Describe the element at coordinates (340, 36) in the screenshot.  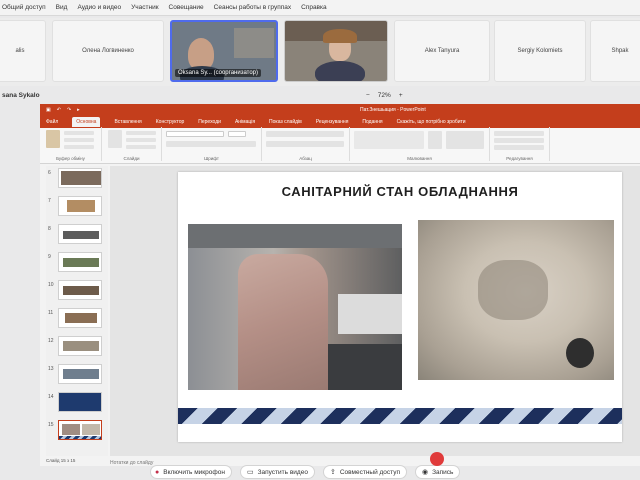
I see `participant-hair` at that location.